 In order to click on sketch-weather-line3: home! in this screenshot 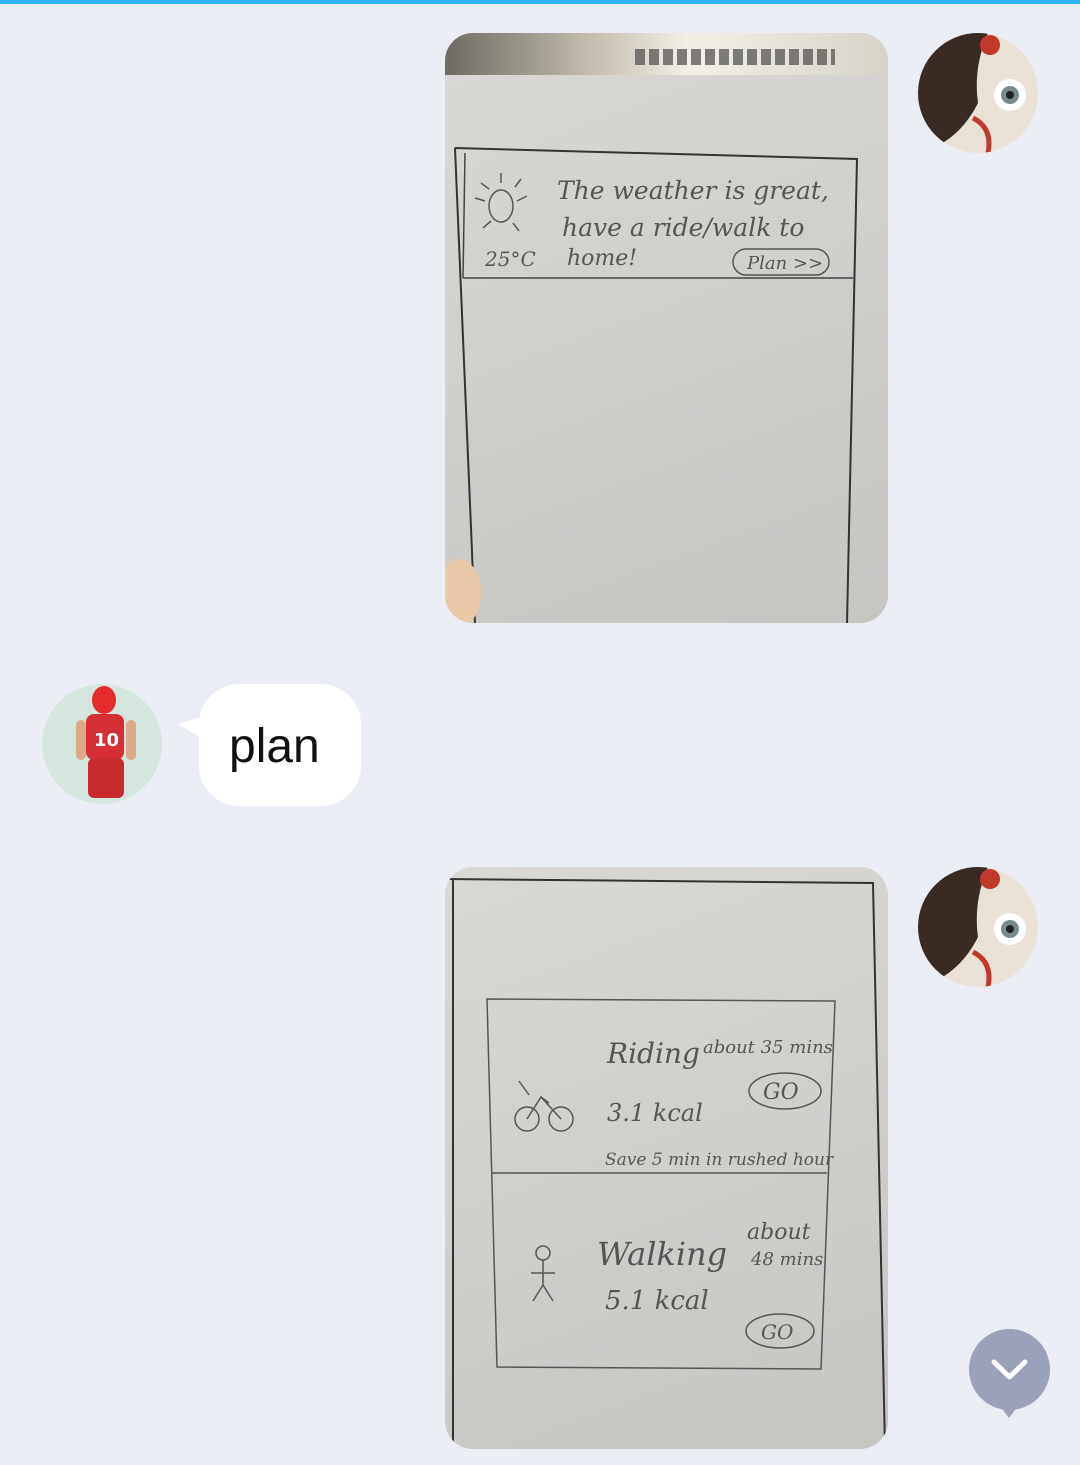, I will do `click(602, 258)`.